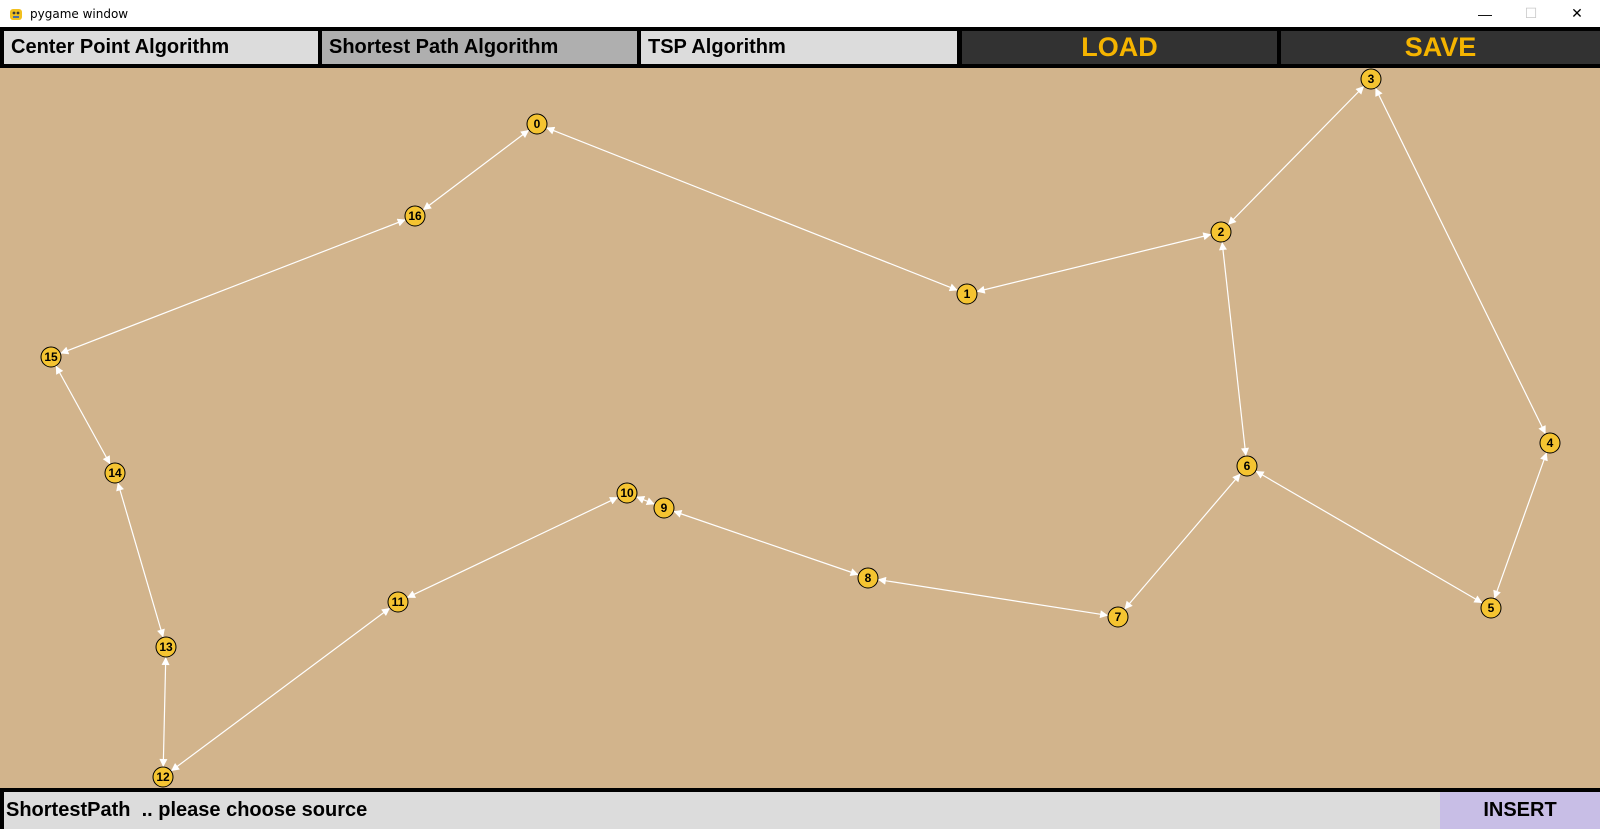 This screenshot has width=1600, height=829. What do you see at coordinates (444, 47) in the screenshot?
I see `shortest-path-label: Shortest Path Algorithm` at bounding box center [444, 47].